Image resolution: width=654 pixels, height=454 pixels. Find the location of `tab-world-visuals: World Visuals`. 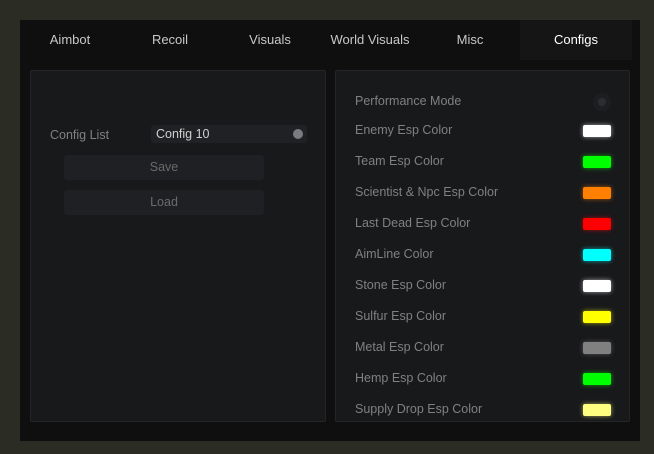

tab-world-visuals: World Visuals is located at coordinates (370, 40).